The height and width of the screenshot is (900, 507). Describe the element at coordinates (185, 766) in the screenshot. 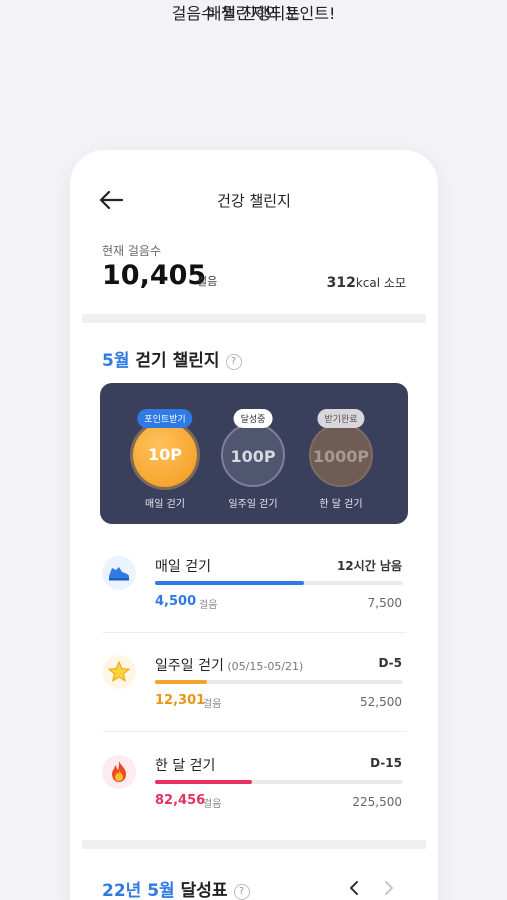

I see `item-name: 한 달 걷기` at that location.